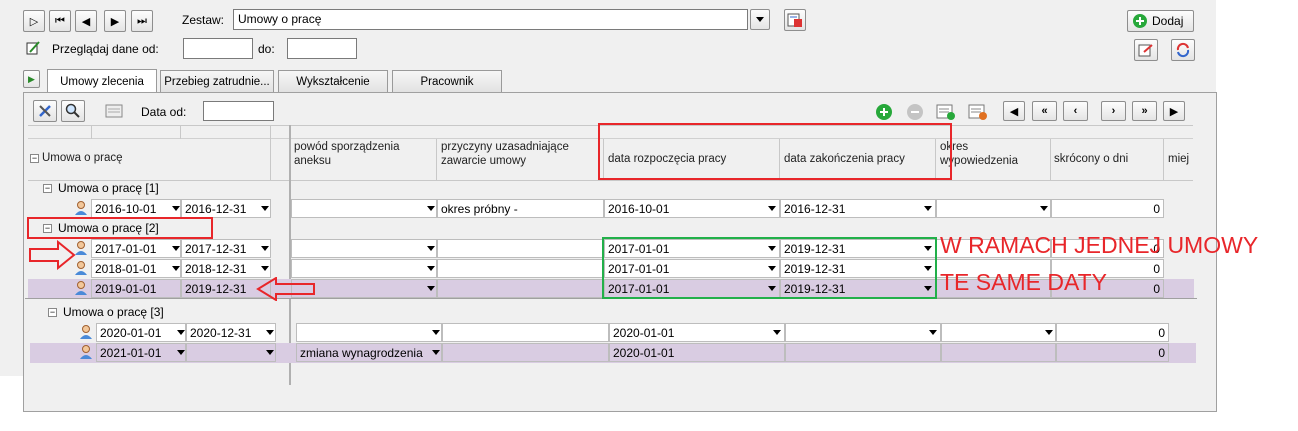 The width and height of the screenshot is (1298, 431). Describe the element at coordinates (1183, 50) in the screenshot. I see `refresh-button` at that location.